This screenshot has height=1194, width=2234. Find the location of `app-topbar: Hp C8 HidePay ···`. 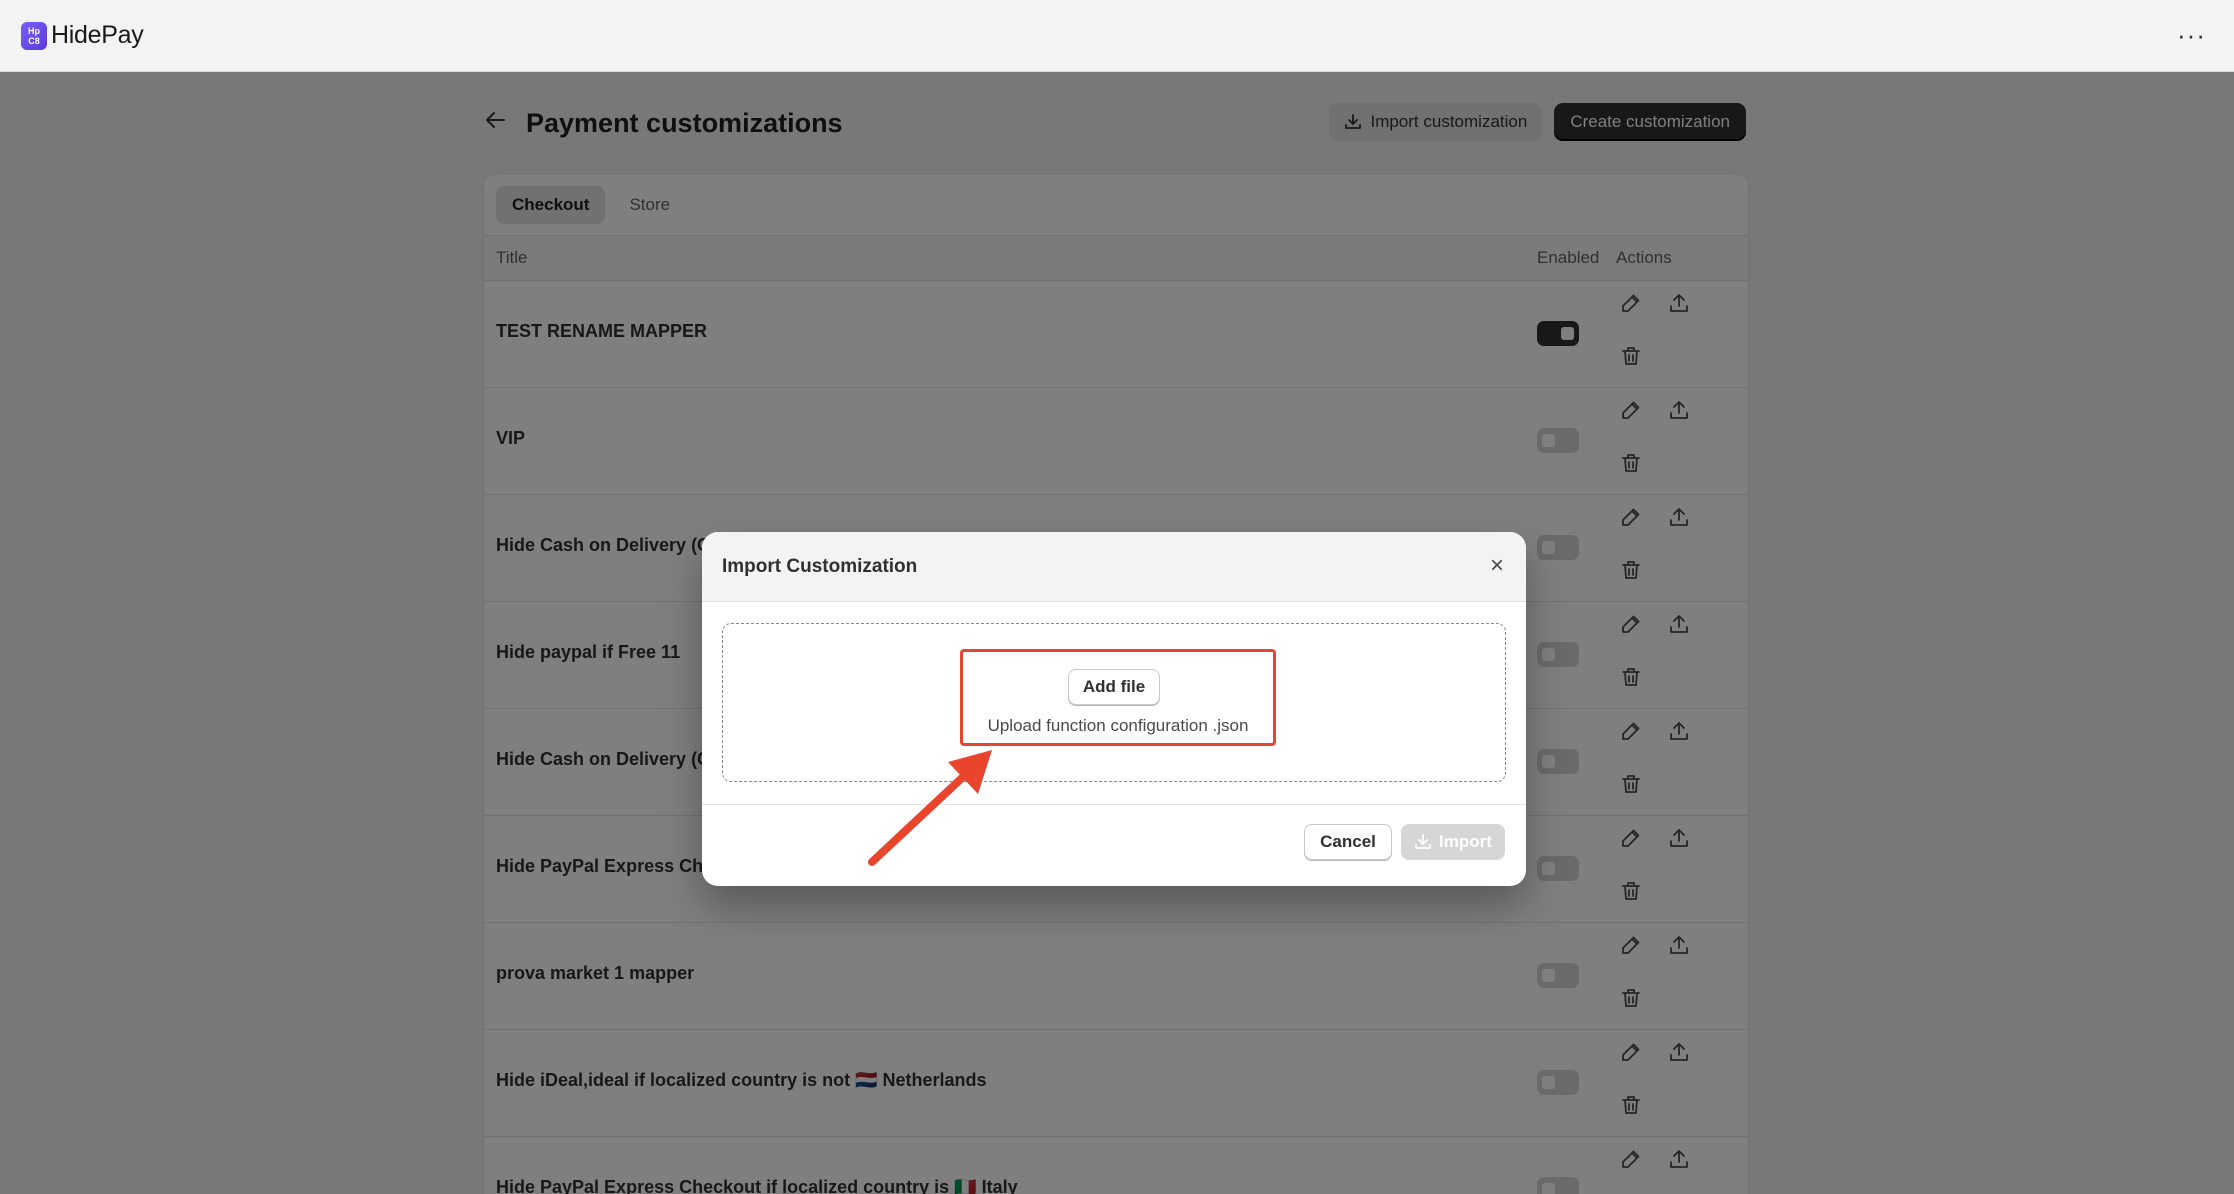

app-topbar: Hp C8 HidePay ··· is located at coordinates (1117, 36).